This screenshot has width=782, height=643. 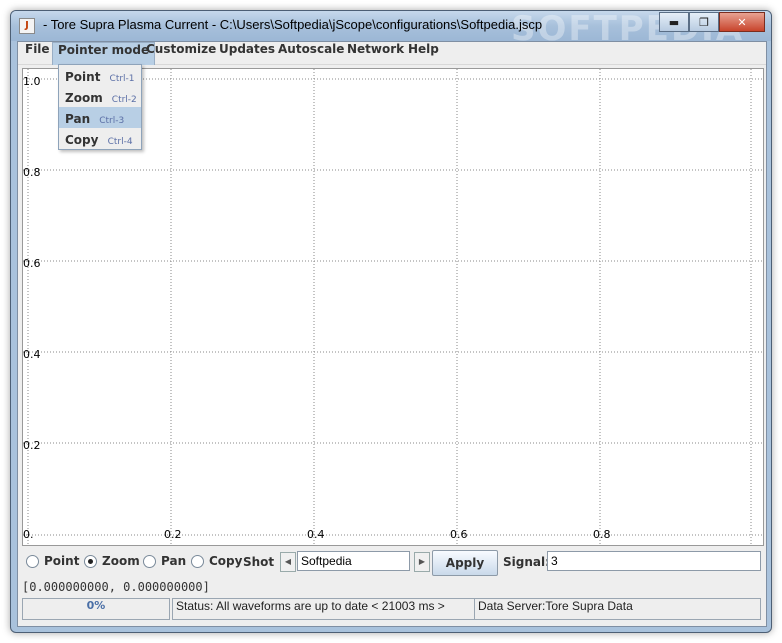 I want to click on radio-label: Copy, so click(x=226, y=561).